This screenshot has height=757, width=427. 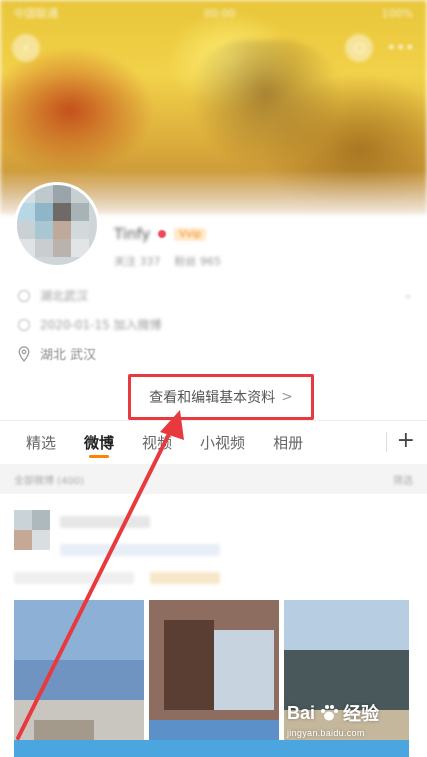 I want to click on watermark-brand-left: Bai, so click(x=301, y=712).